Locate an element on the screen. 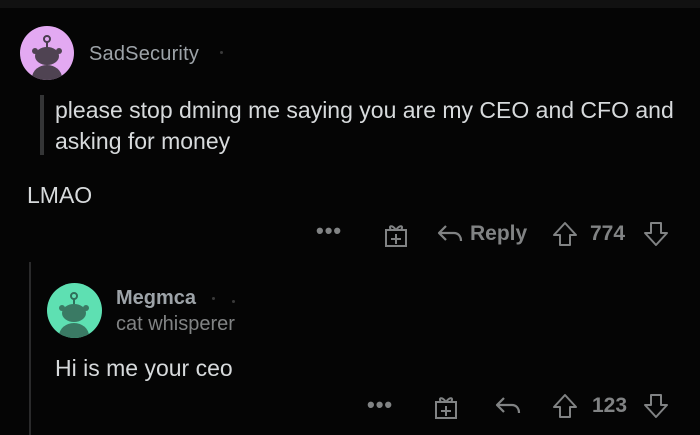 Image resolution: width=700 pixels, height=435 pixels. username: Megmca is located at coordinates (156, 298).